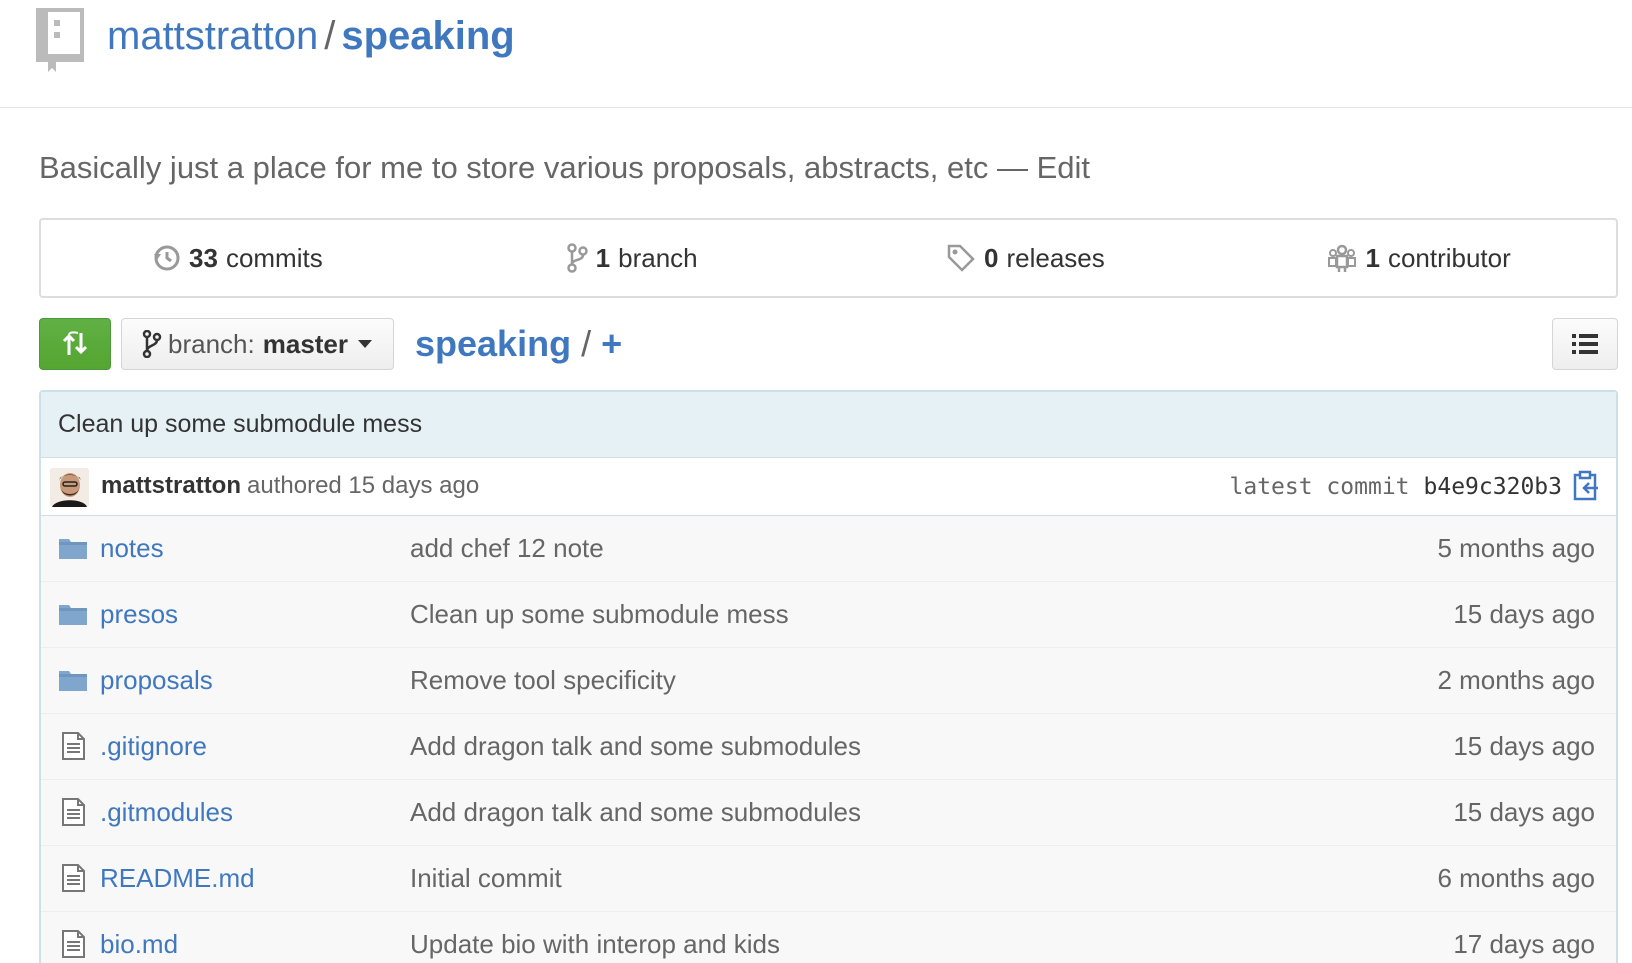 Image resolution: width=1632 pixels, height=963 pixels. What do you see at coordinates (167, 258) in the screenshot?
I see `history-icon` at bounding box center [167, 258].